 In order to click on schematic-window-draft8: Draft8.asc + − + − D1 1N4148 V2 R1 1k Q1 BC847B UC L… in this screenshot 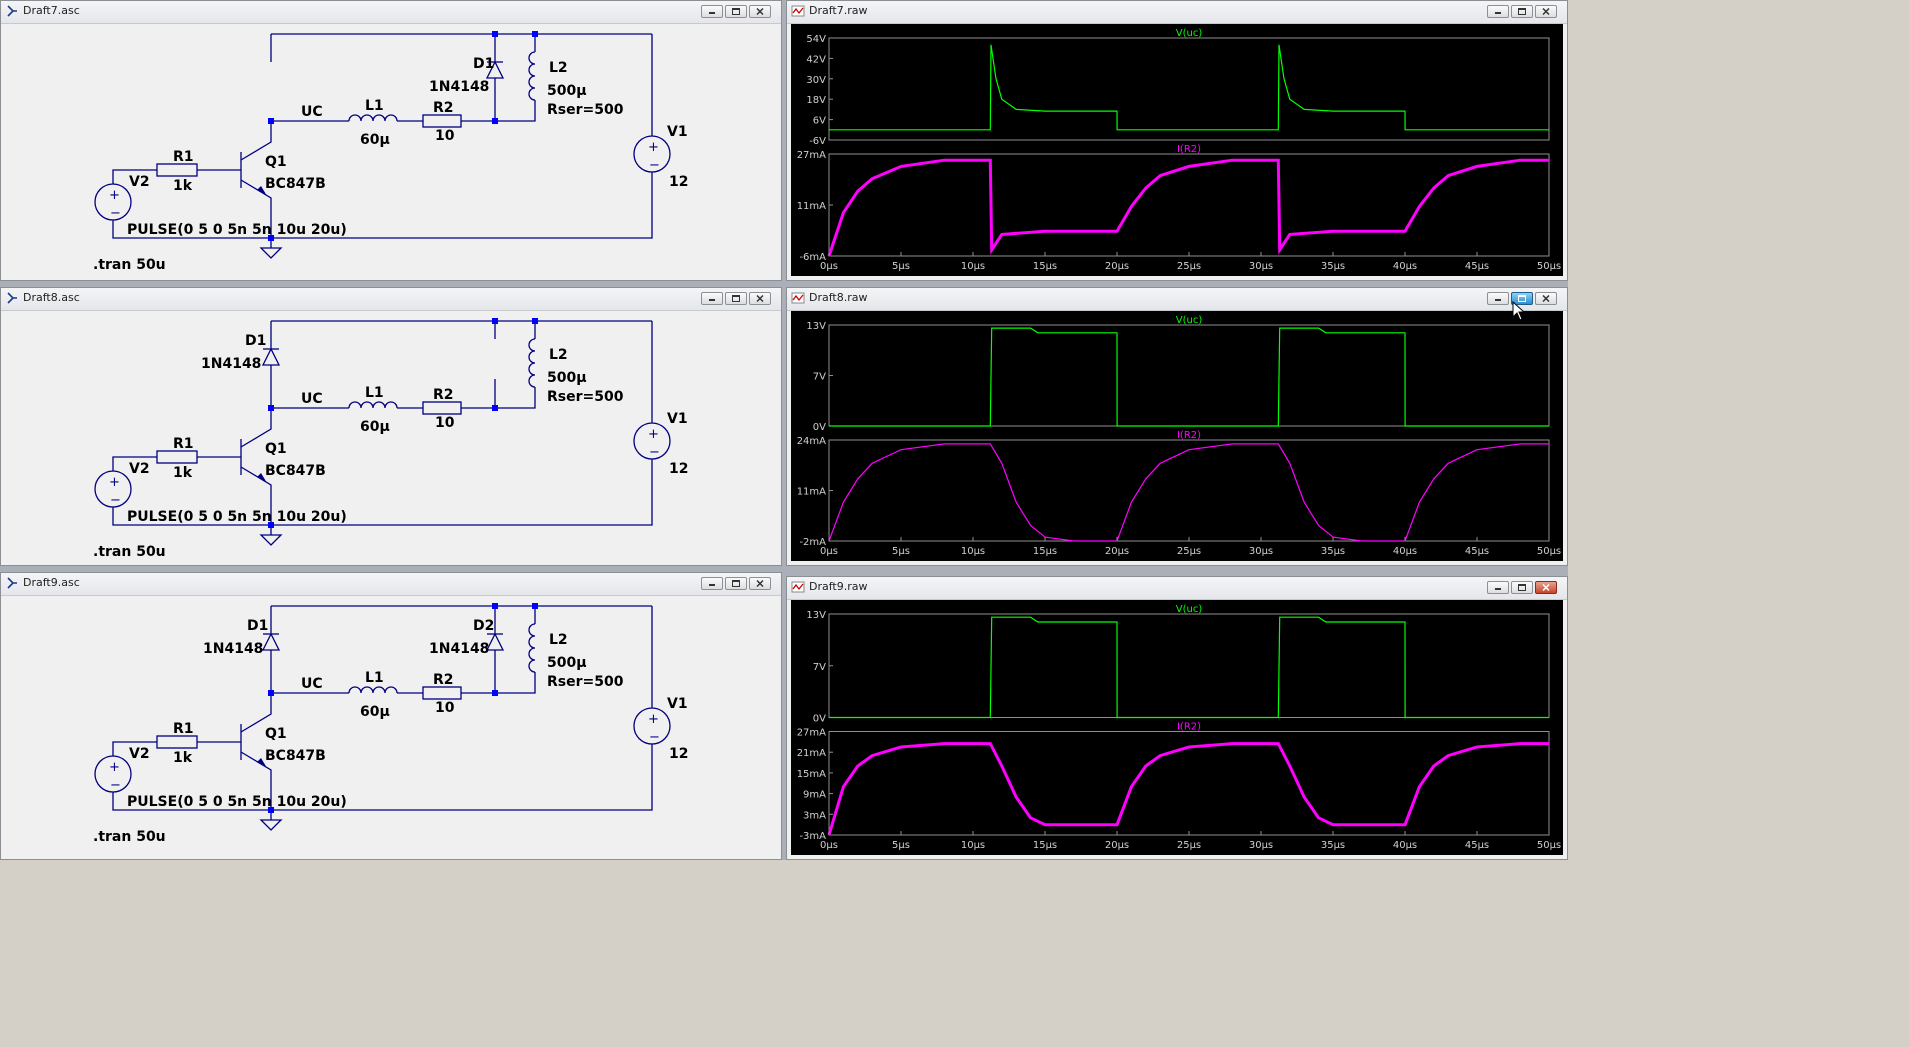, I will do `click(391, 426)`.